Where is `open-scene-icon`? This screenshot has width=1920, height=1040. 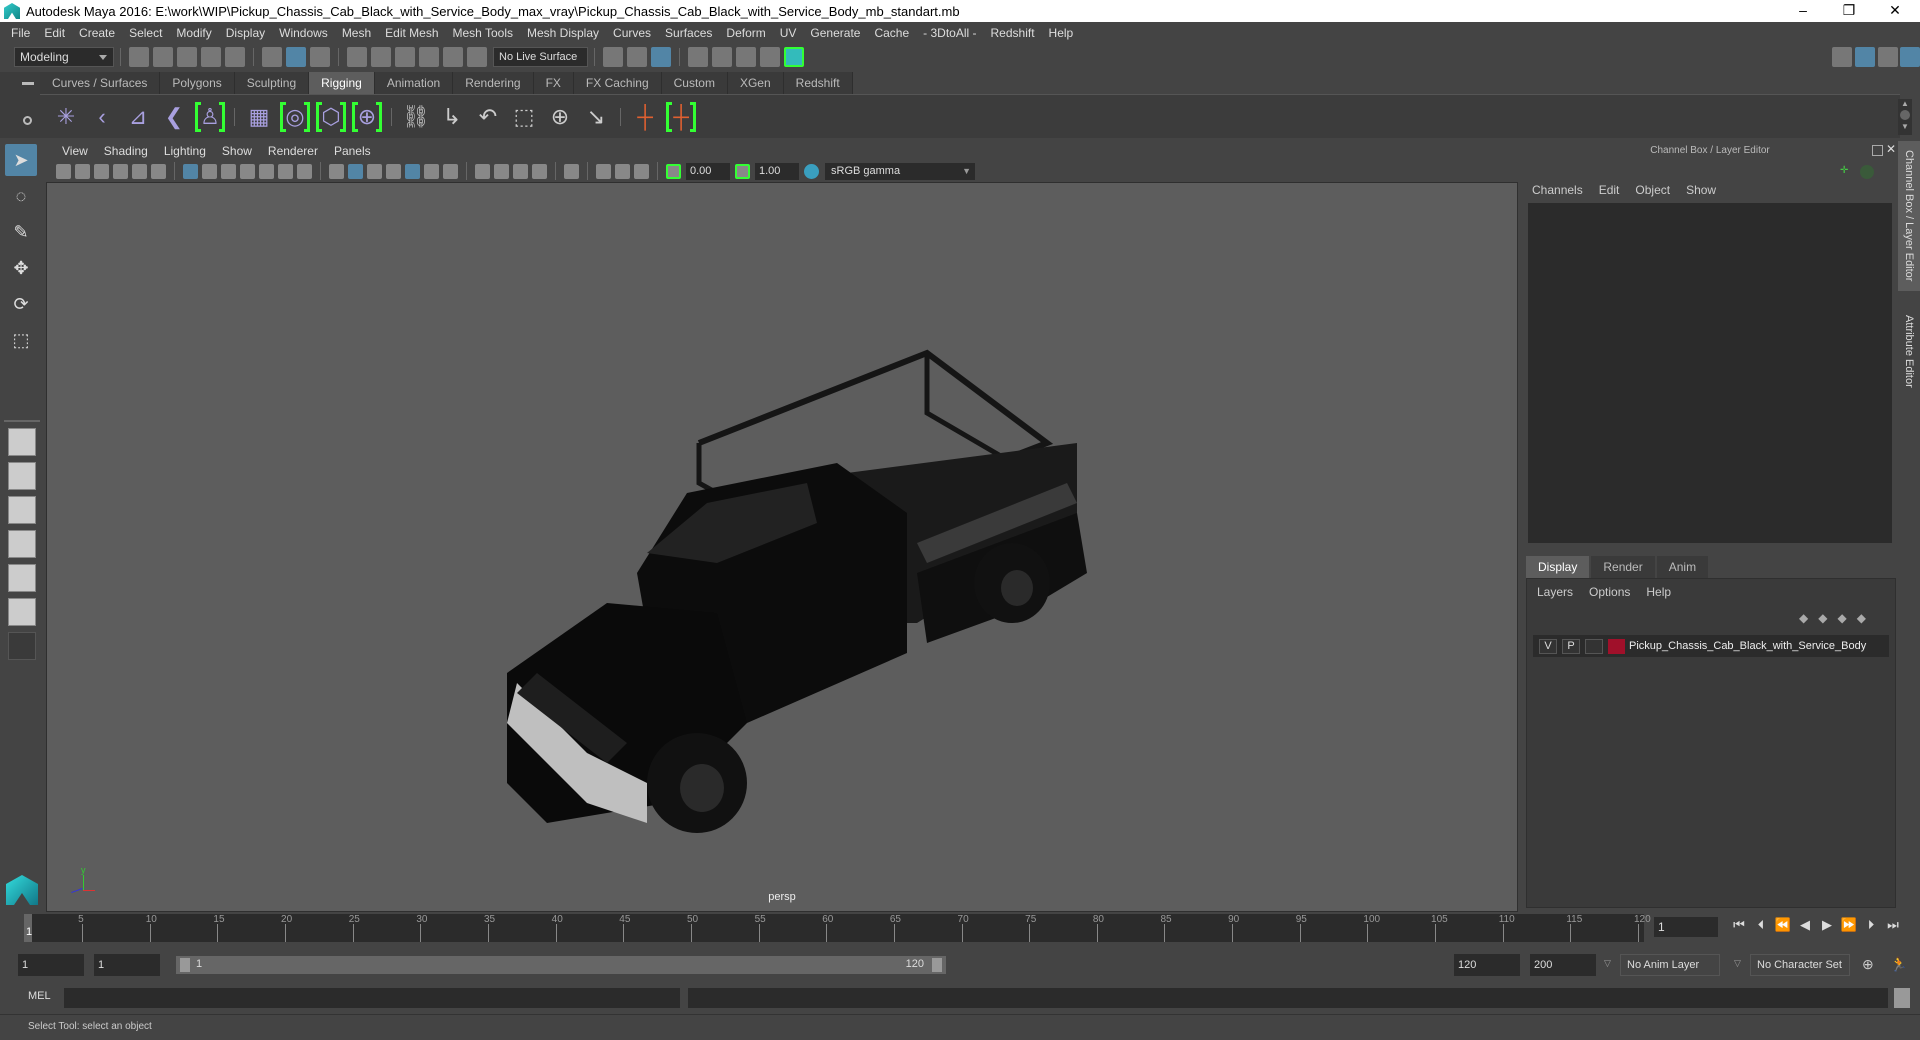
open-scene-icon is located at coordinates (163, 57).